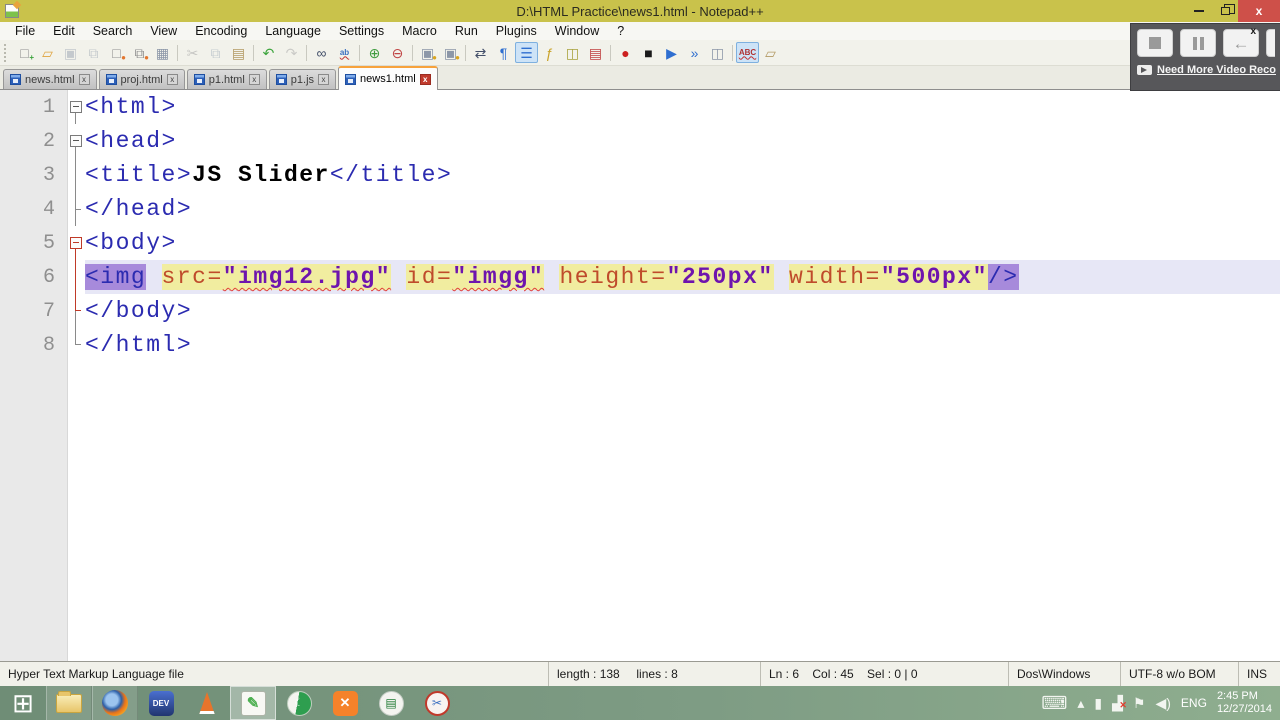 The width and height of the screenshot is (1280, 720). I want to click on taskbar-file-explorer, so click(69, 703).